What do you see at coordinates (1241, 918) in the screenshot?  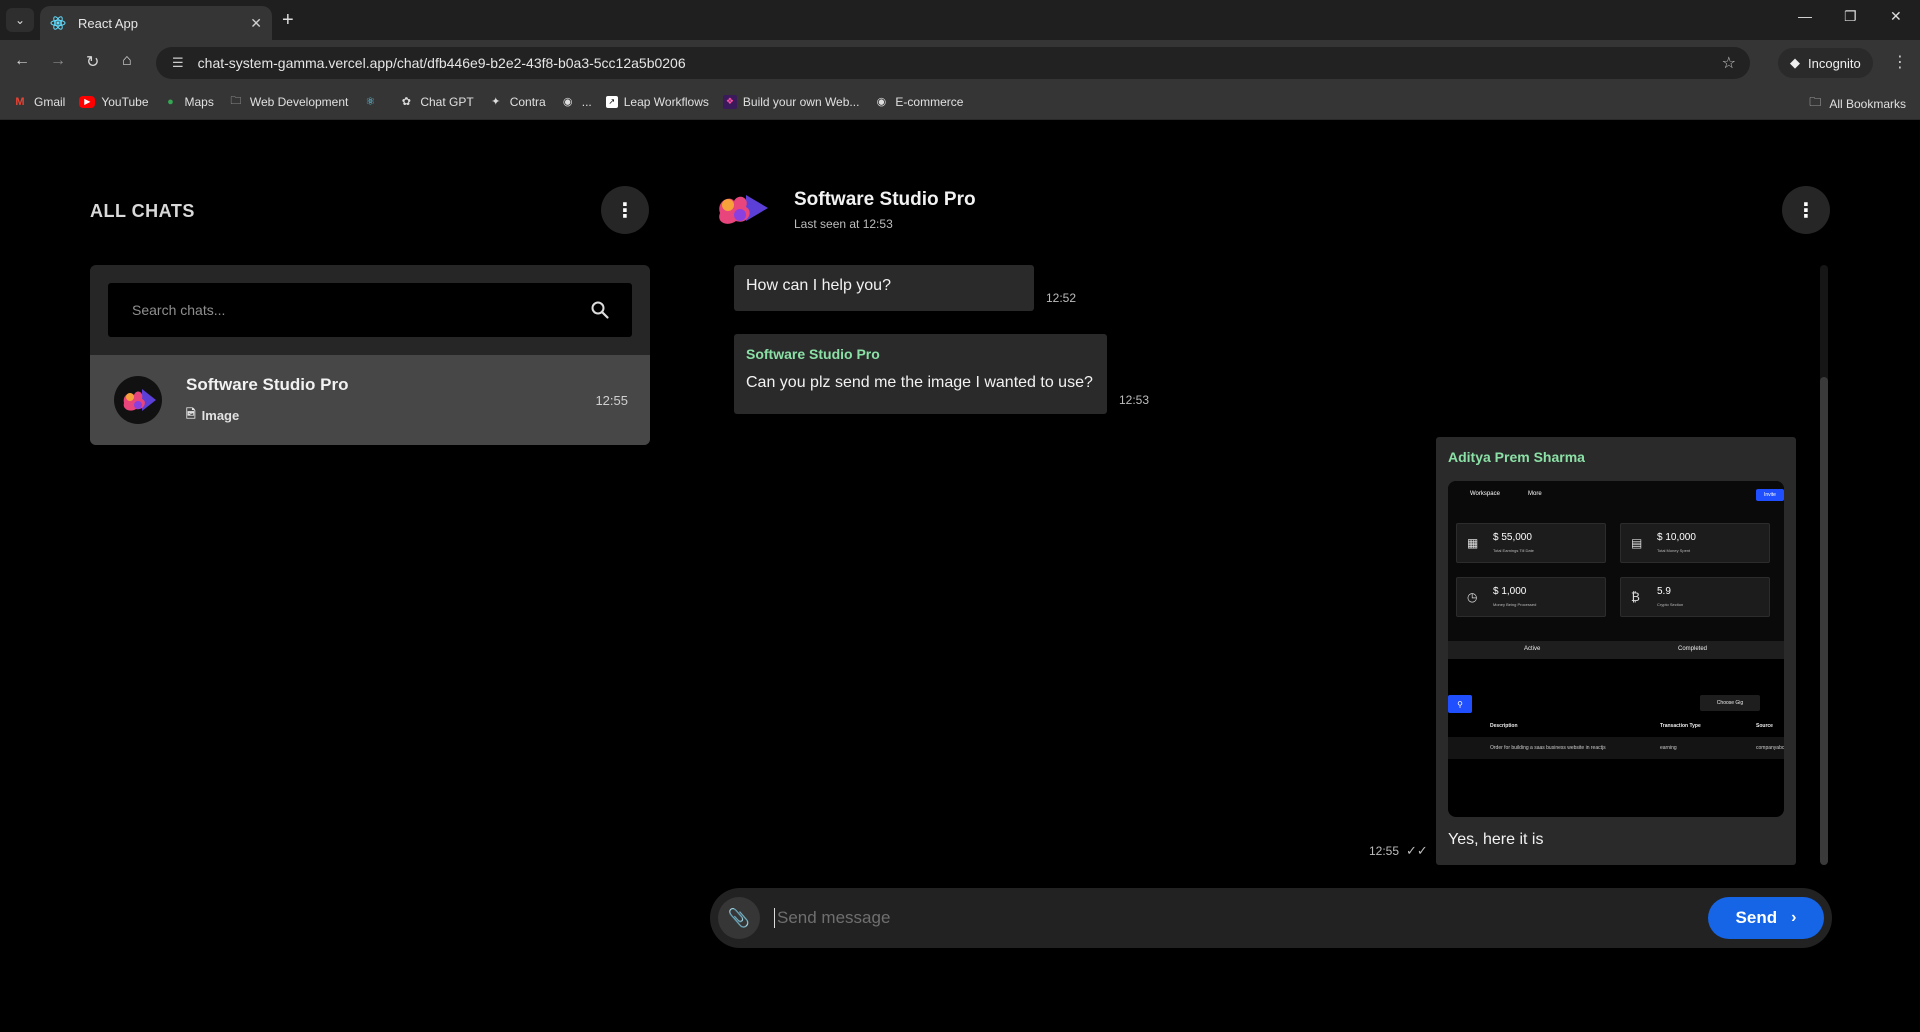 I see `message-input` at bounding box center [1241, 918].